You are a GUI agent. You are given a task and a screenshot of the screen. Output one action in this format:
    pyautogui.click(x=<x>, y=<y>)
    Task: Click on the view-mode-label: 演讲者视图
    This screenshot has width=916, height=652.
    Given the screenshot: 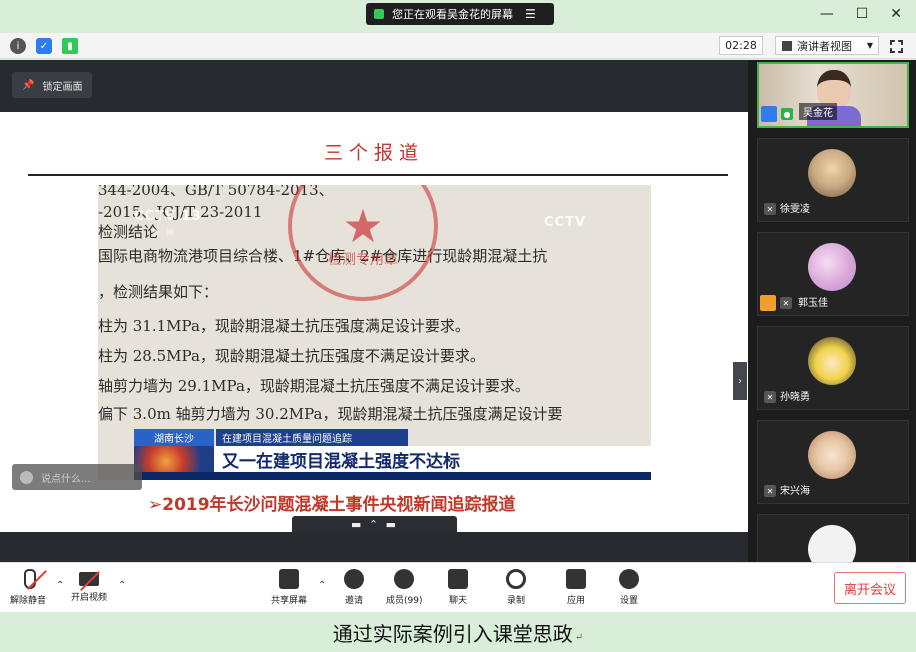 What is the action you would take?
    pyautogui.click(x=824, y=46)
    